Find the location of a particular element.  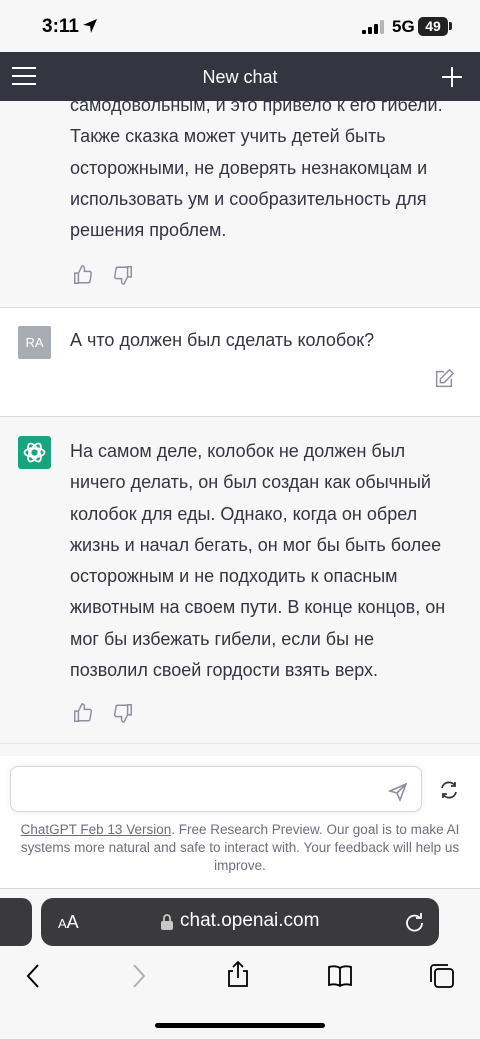

battery-cap is located at coordinates (450, 26).